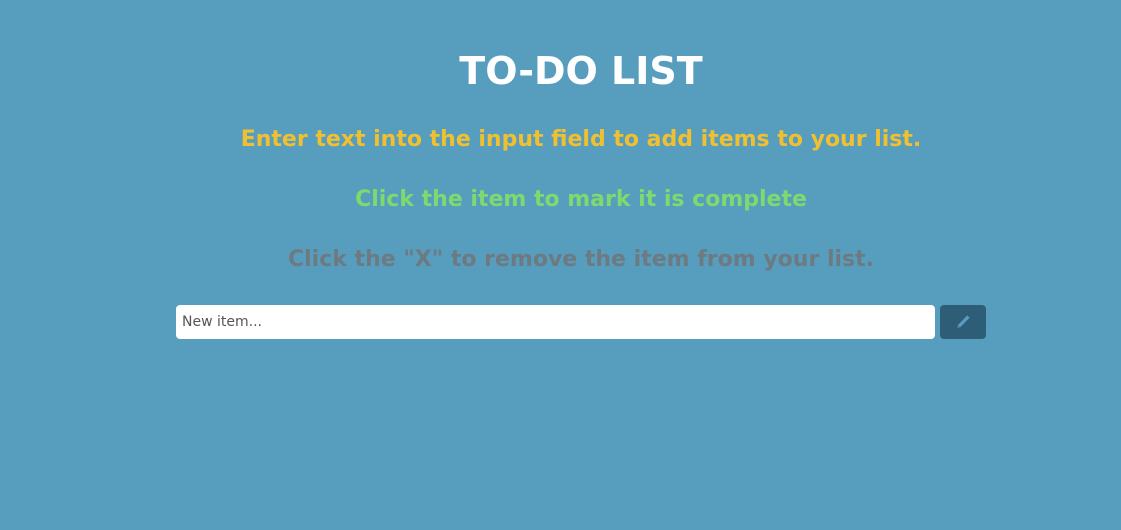  I want to click on add-item-button, so click(963, 322).